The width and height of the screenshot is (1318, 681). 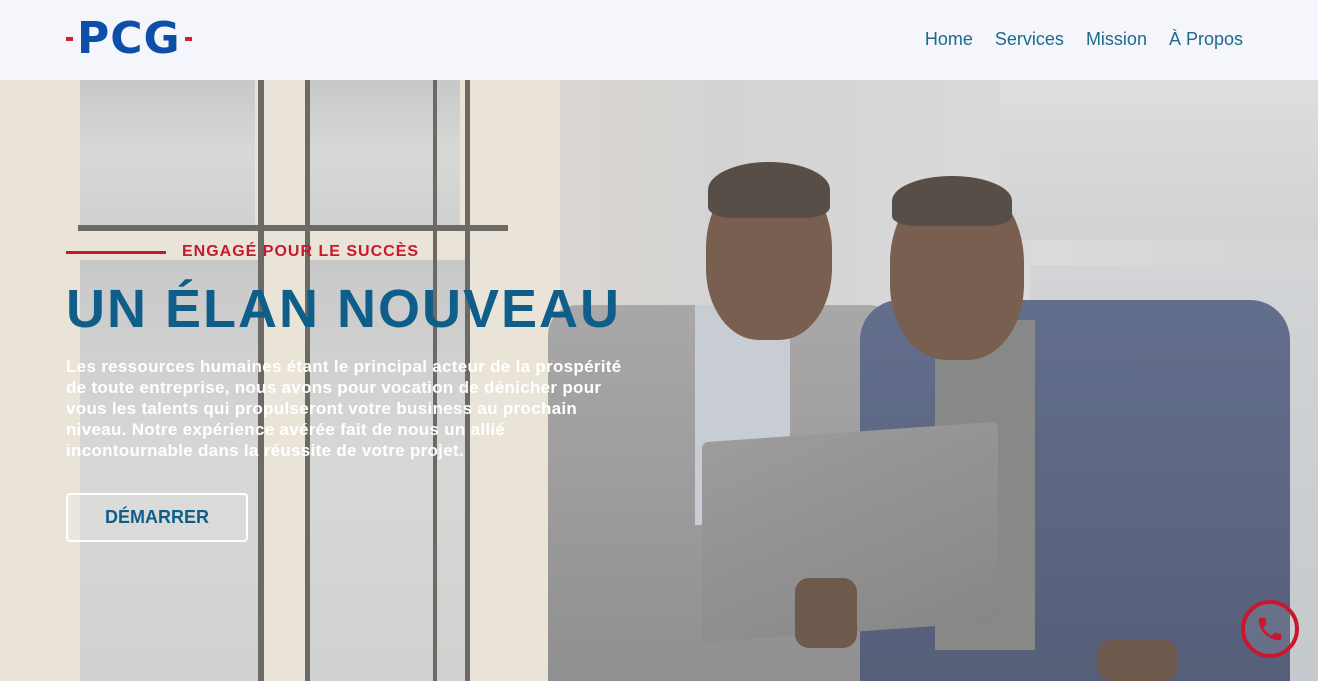 I want to click on logo-text: PCG, so click(x=129, y=38).